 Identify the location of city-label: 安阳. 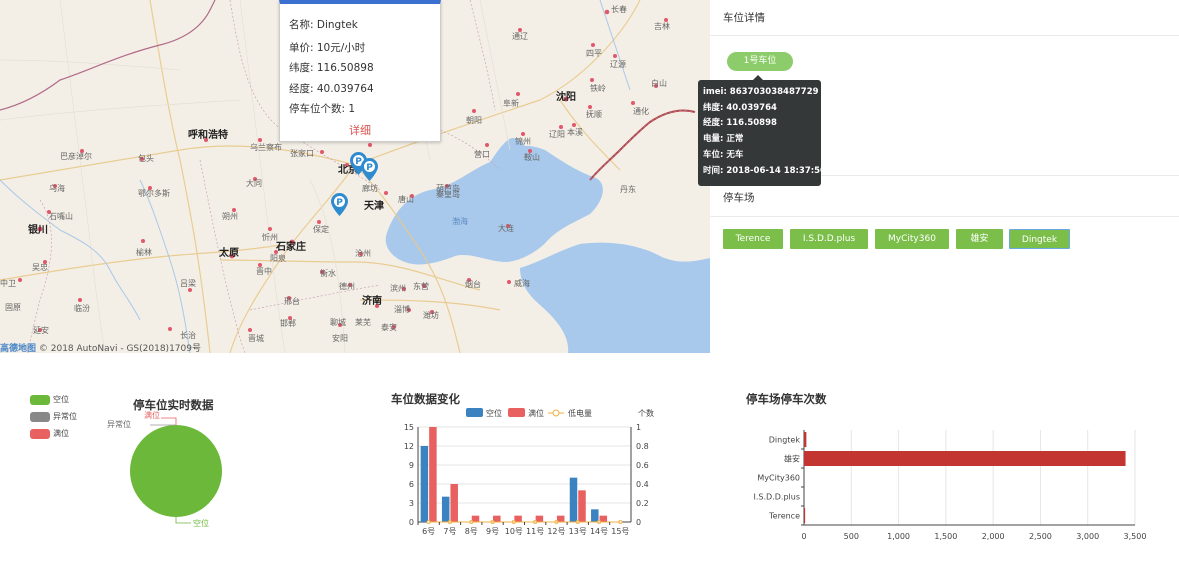
(340, 338).